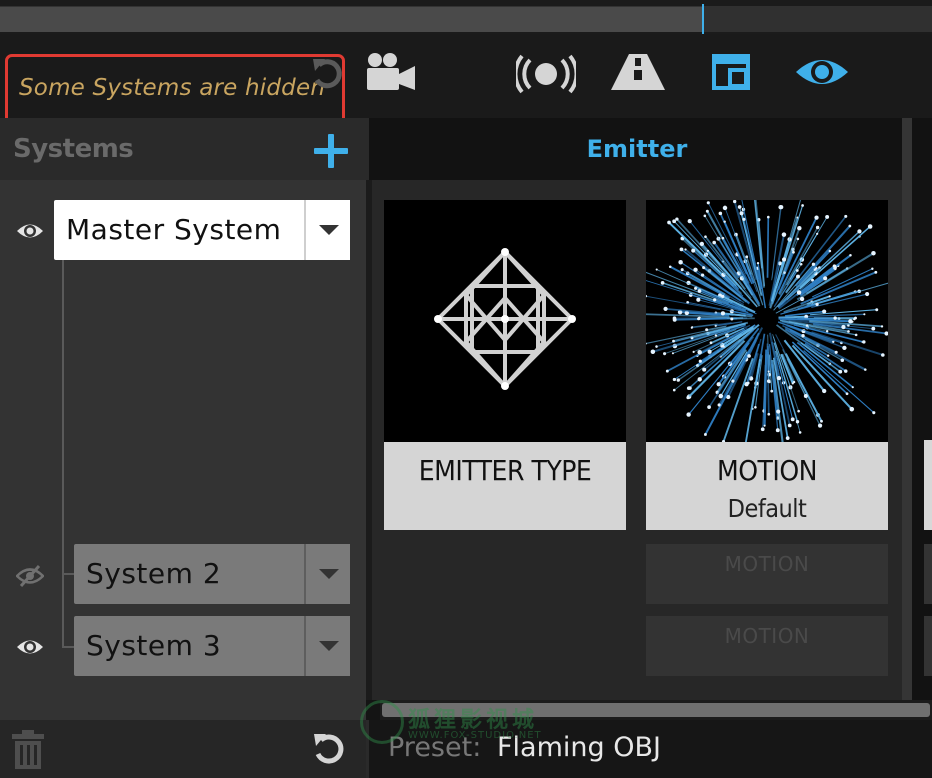 The width and height of the screenshot is (932, 778). I want to click on panel-divider, so click(907, 409).